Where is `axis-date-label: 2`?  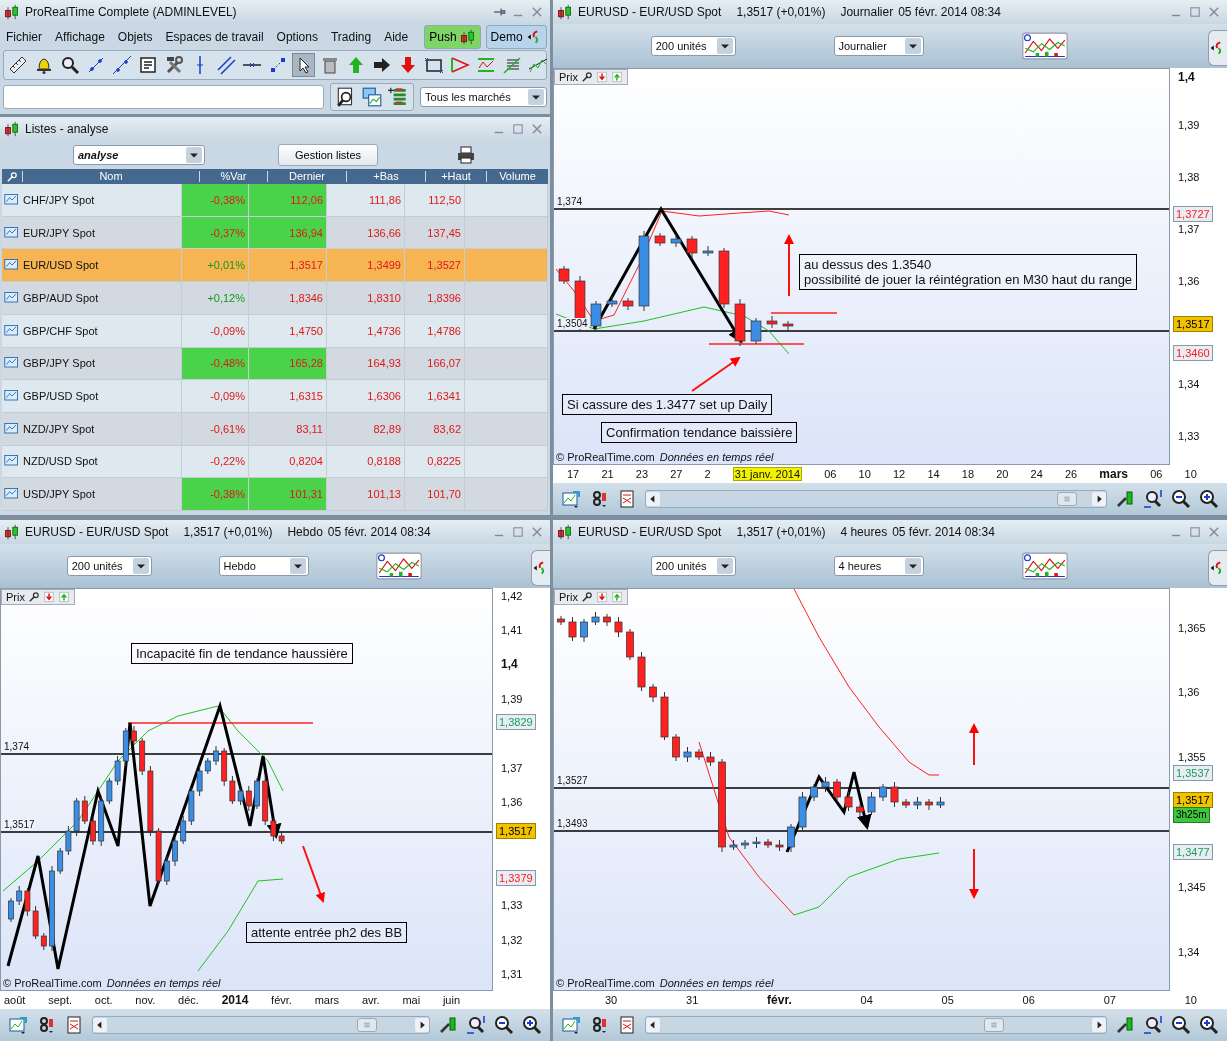 axis-date-label: 2 is located at coordinates (707, 474).